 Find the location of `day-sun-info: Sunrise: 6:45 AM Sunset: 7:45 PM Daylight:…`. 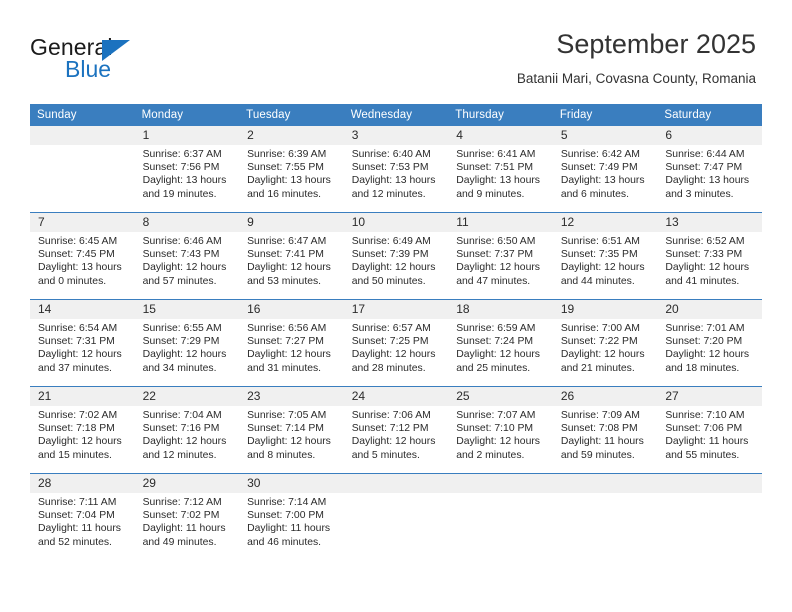

day-sun-info: Sunrise: 6:45 AM Sunset: 7:45 PM Daylight:… is located at coordinates (82, 260).